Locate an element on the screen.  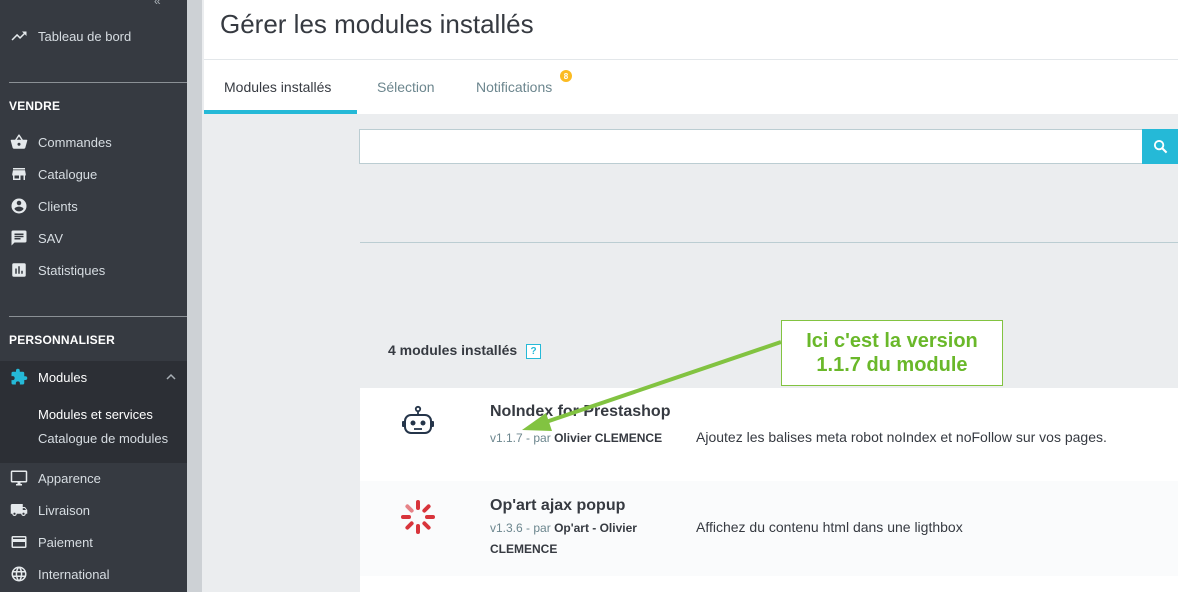
modules-submenu is located at coordinates (93, 428).